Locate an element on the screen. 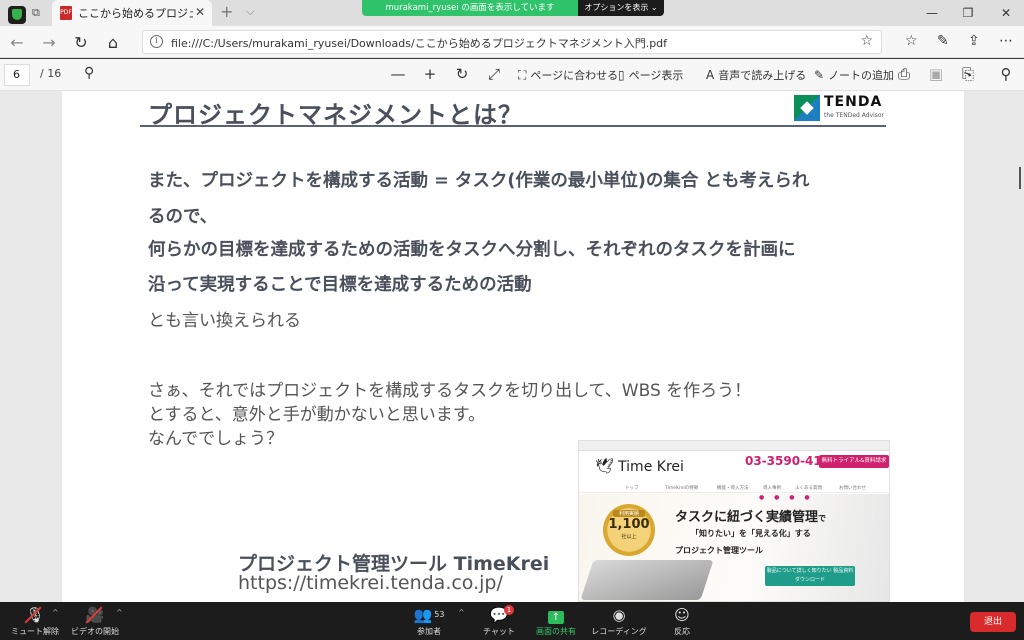 The image size is (1024, 640). fullscreen-icon: ⤢ is located at coordinates (494, 74).